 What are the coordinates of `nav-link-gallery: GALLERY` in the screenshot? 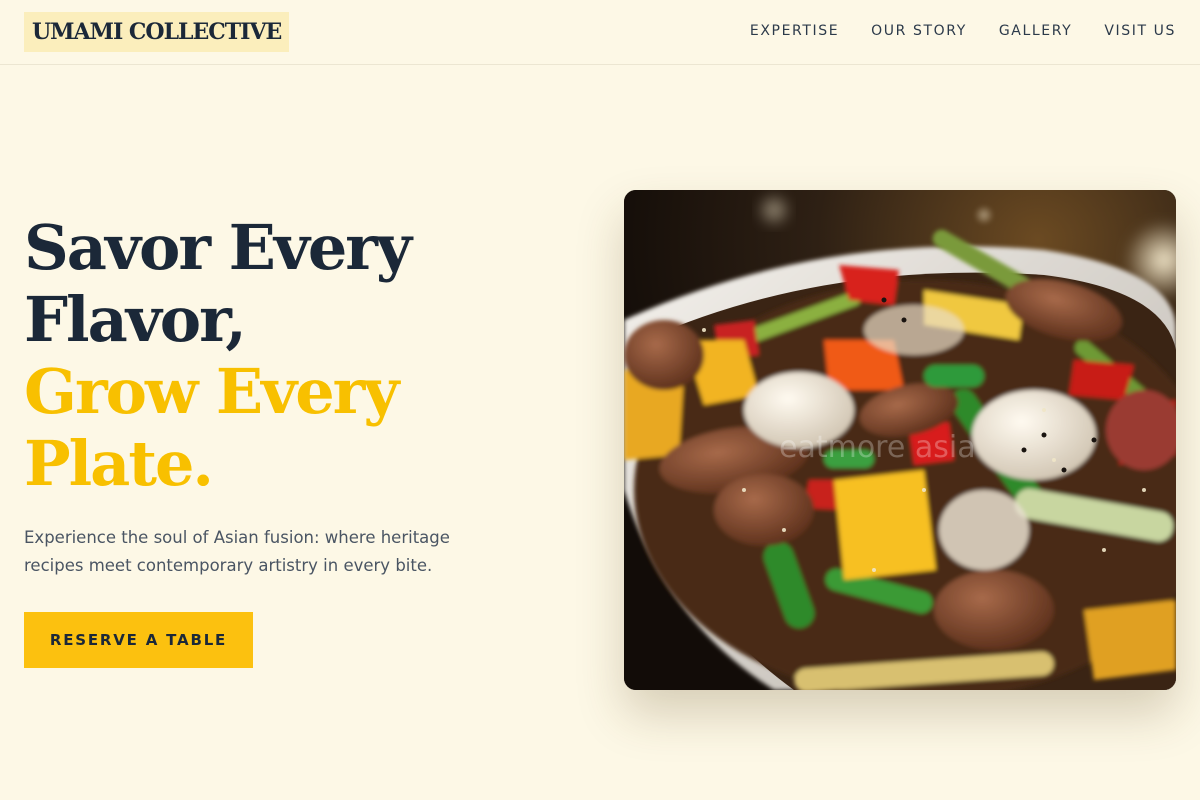 It's located at (1035, 31).